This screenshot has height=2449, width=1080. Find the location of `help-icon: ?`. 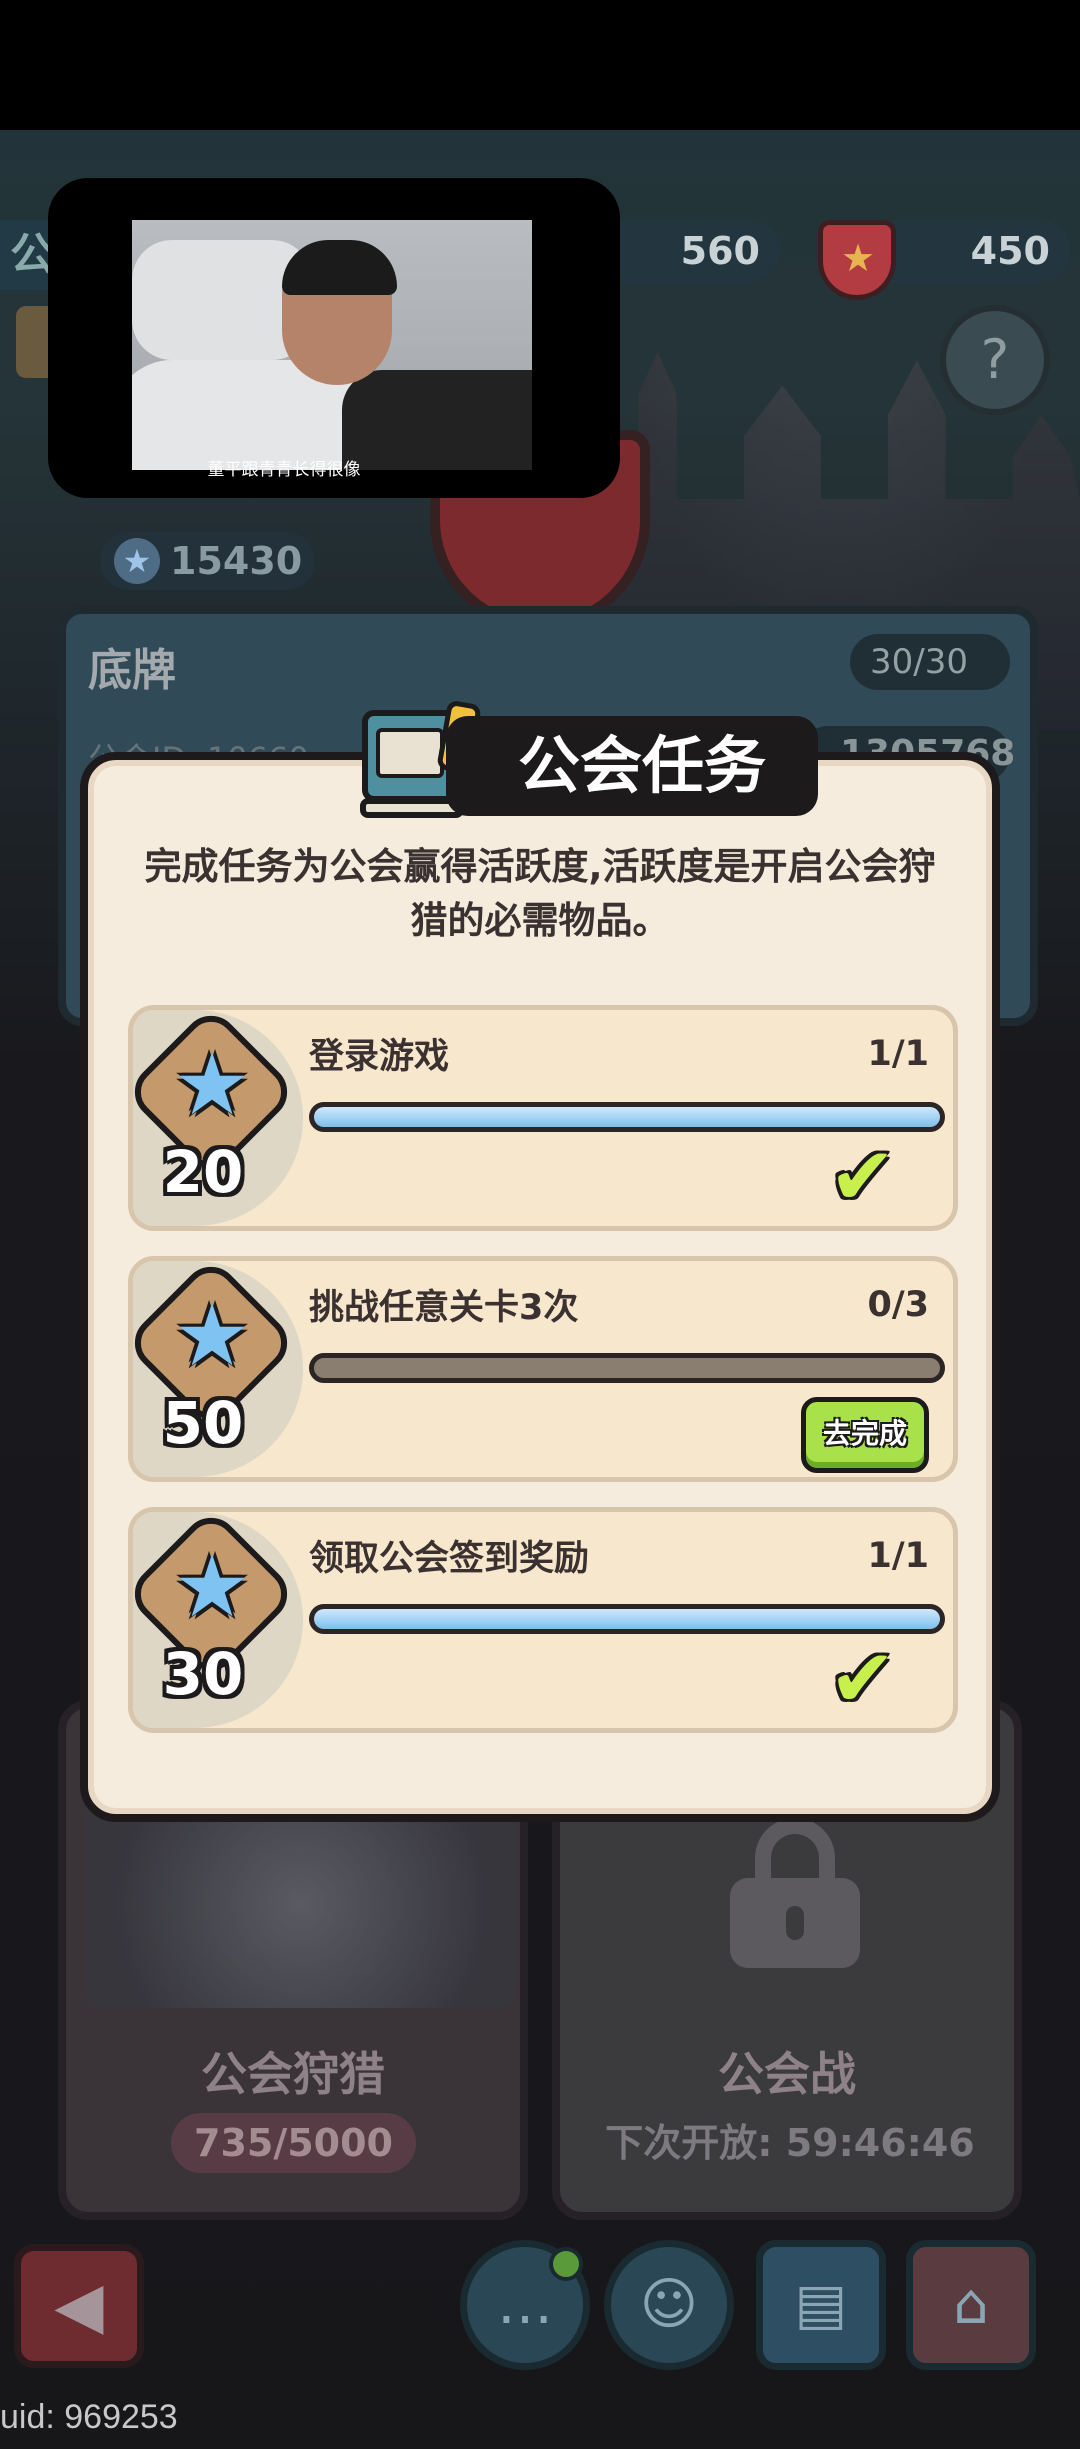

help-icon: ? is located at coordinates (995, 360).